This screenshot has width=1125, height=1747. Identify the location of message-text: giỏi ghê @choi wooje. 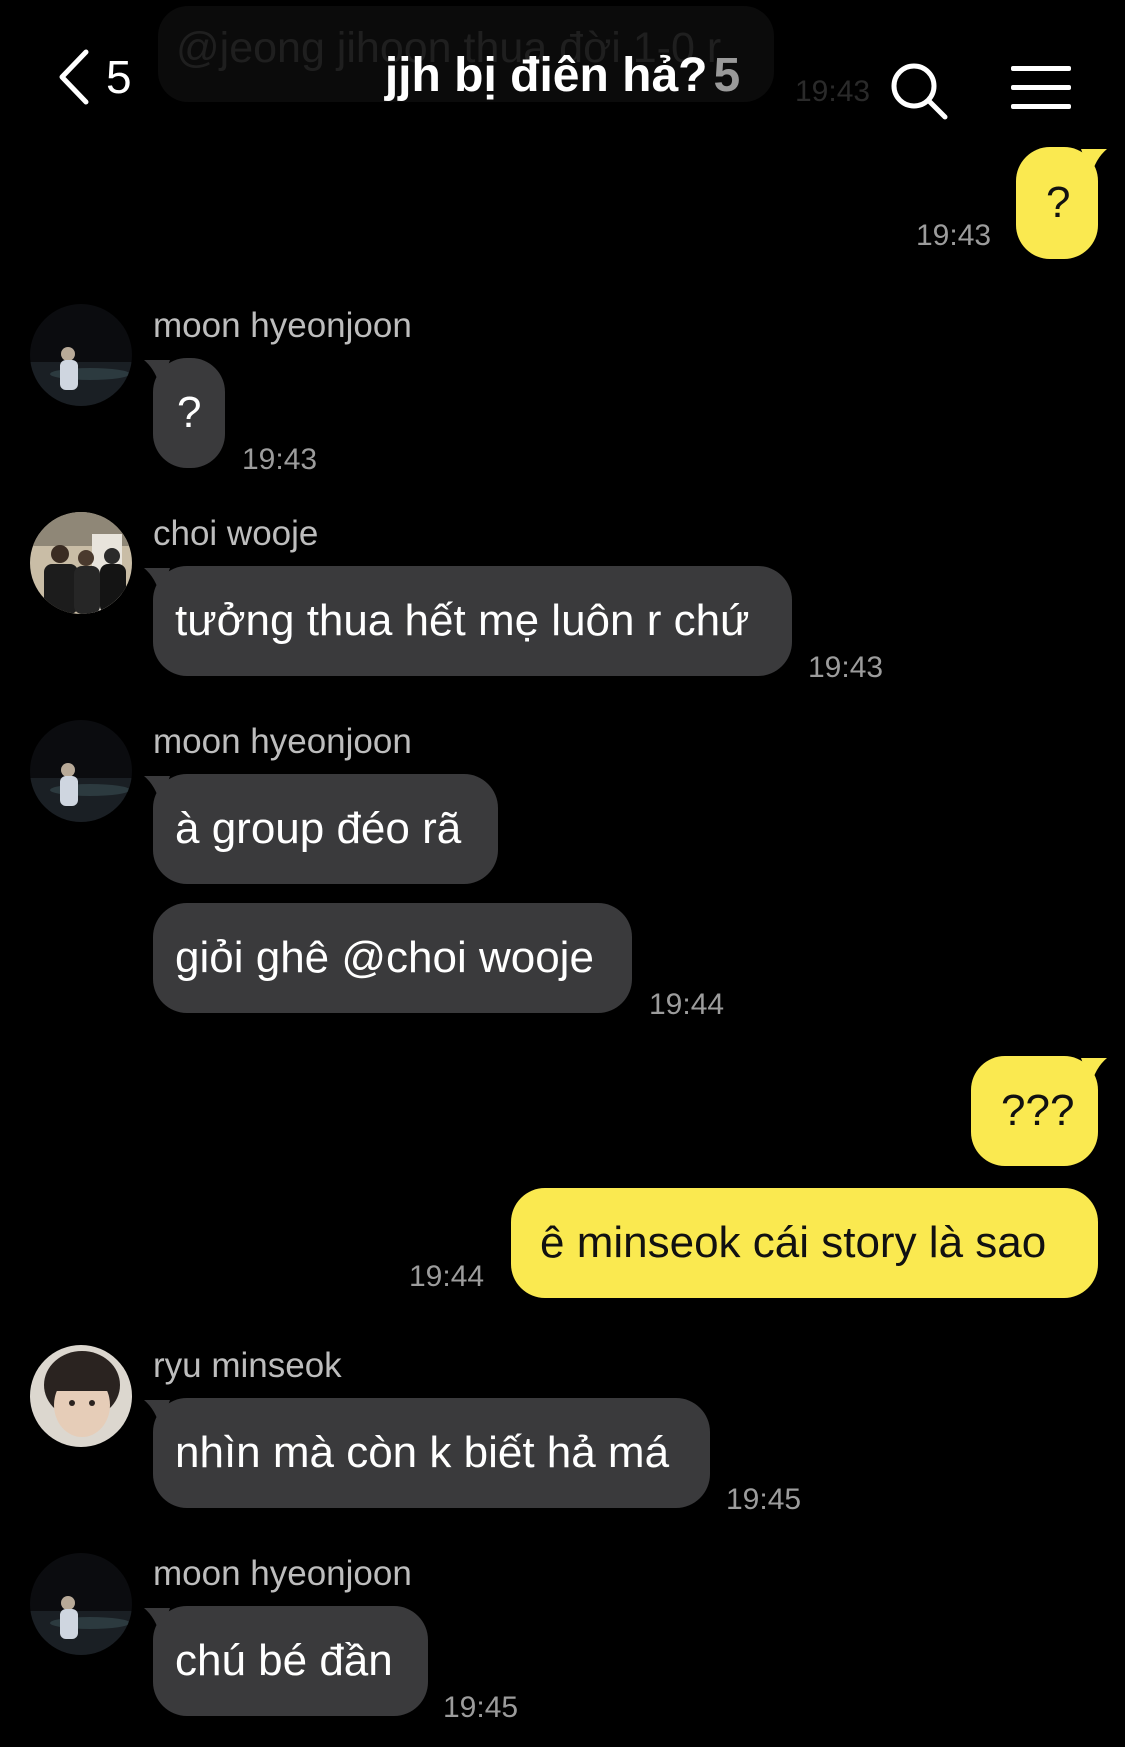
(384, 957).